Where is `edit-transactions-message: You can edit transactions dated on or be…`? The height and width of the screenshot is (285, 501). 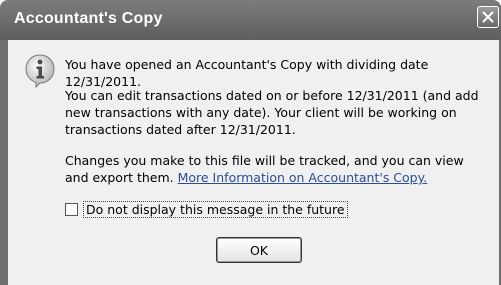 edit-transactions-message: You can edit transactions dated on or be… is located at coordinates (272, 112).